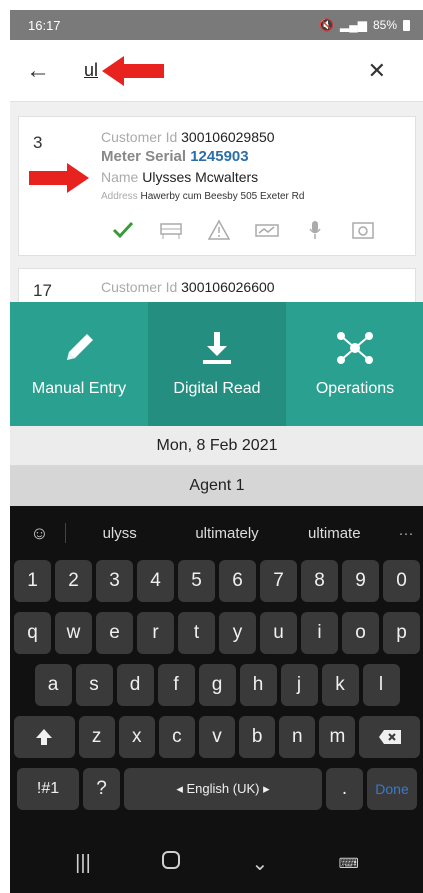 Image resolution: width=423 pixels, height=893 pixels. Describe the element at coordinates (319, 581) in the screenshot. I see `key: 8` at that location.